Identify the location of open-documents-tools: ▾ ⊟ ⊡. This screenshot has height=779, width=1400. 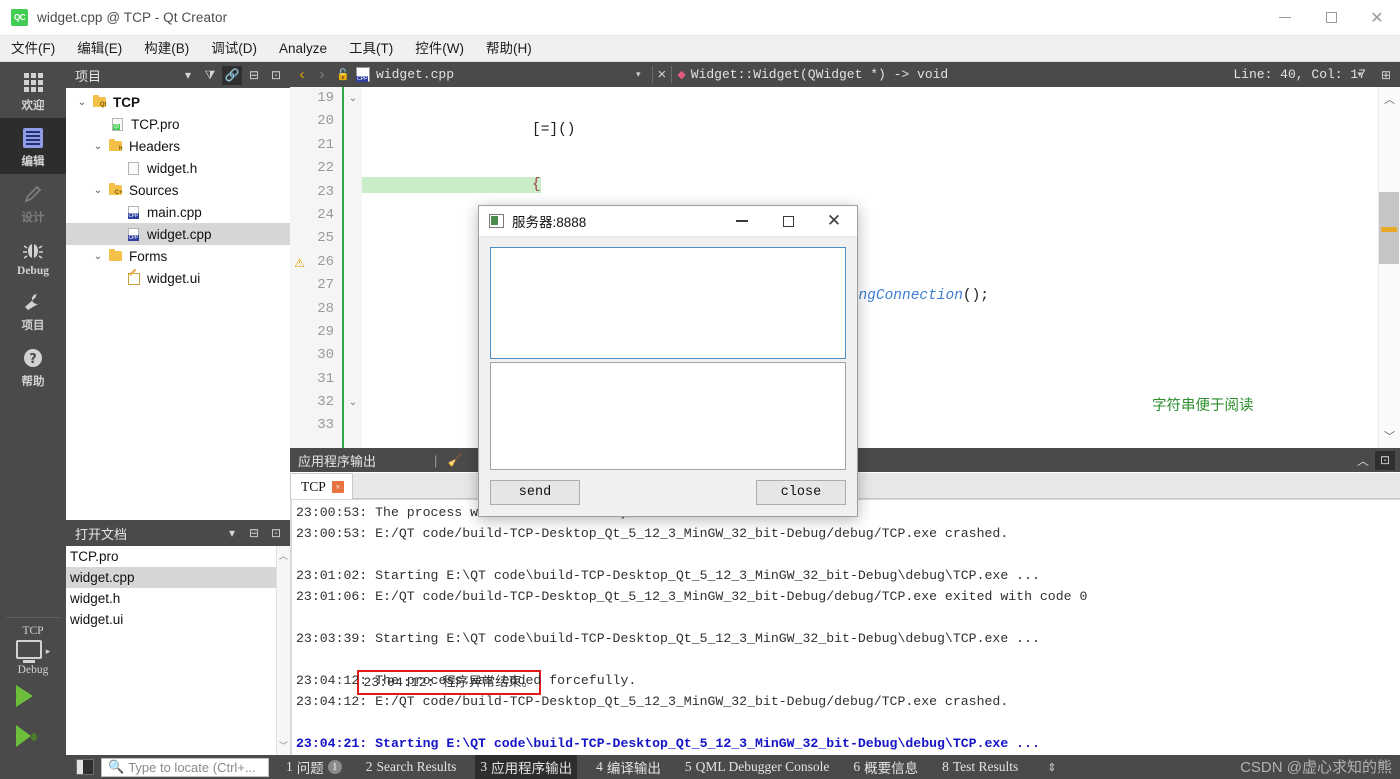
(256, 533).